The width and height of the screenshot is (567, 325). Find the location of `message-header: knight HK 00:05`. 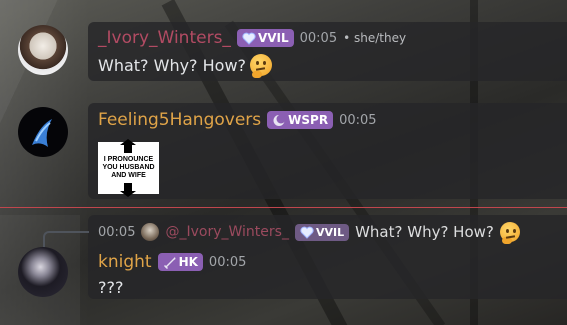

message-header: knight HK 00:05 is located at coordinates (172, 262).